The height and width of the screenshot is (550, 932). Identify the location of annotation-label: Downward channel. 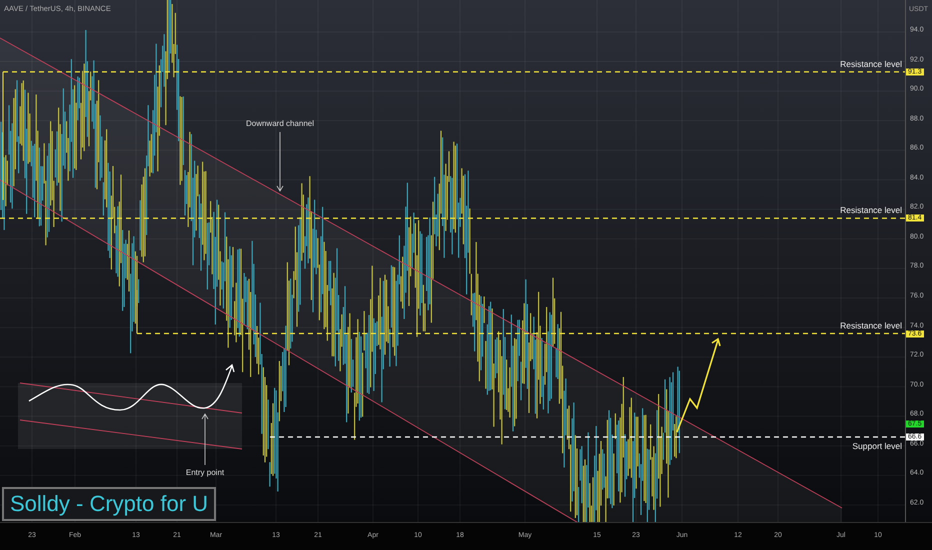
(280, 123).